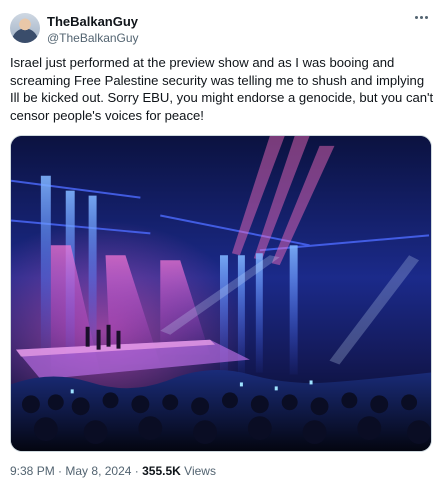  I want to click on views-count: 355.5K, so click(161, 471).